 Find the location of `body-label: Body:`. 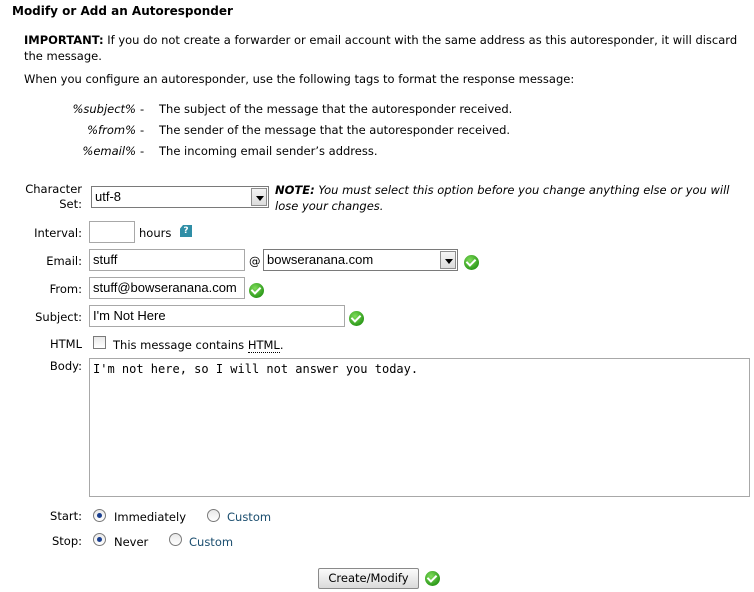

body-label: Body: is located at coordinates (65, 366).